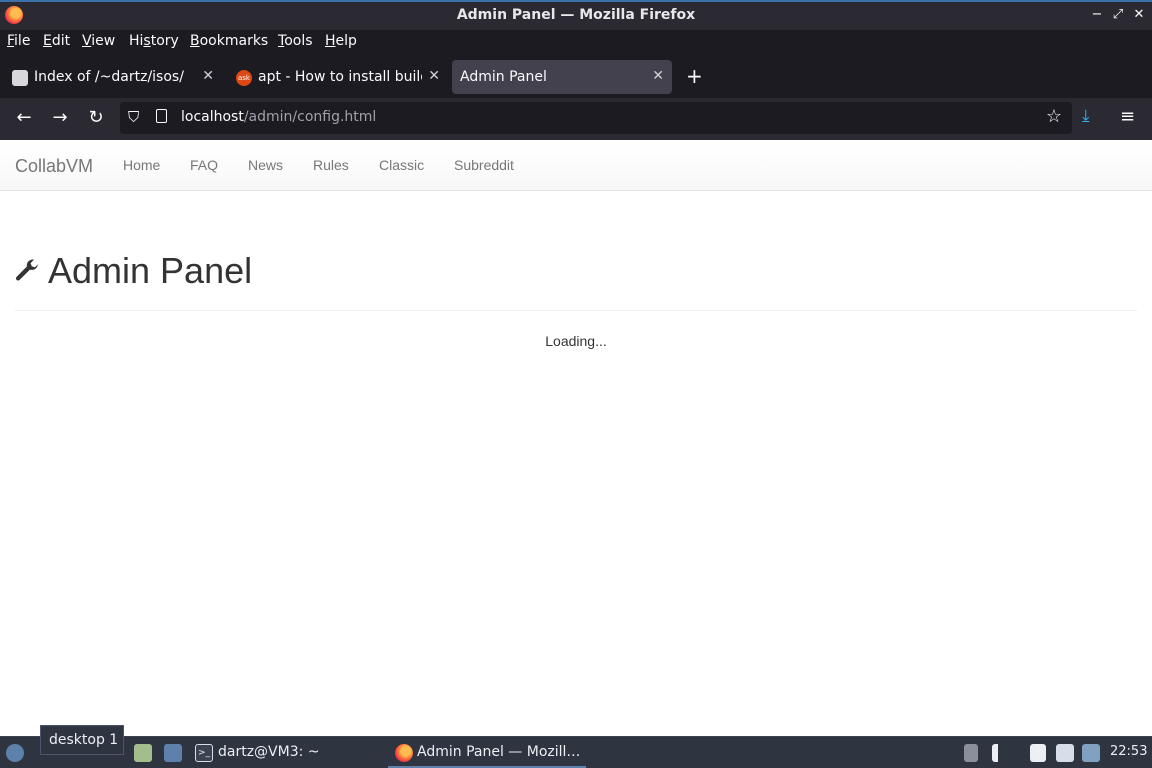 Image resolution: width=1152 pixels, height=768 pixels. Describe the element at coordinates (1091, 753) in the screenshot. I see `notification-icon` at that location.